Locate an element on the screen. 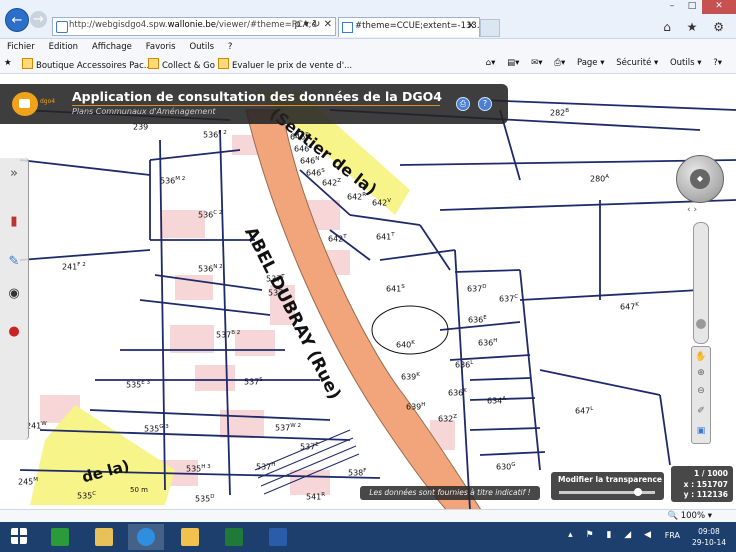  new-tab-button is located at coordinates (490, 28).